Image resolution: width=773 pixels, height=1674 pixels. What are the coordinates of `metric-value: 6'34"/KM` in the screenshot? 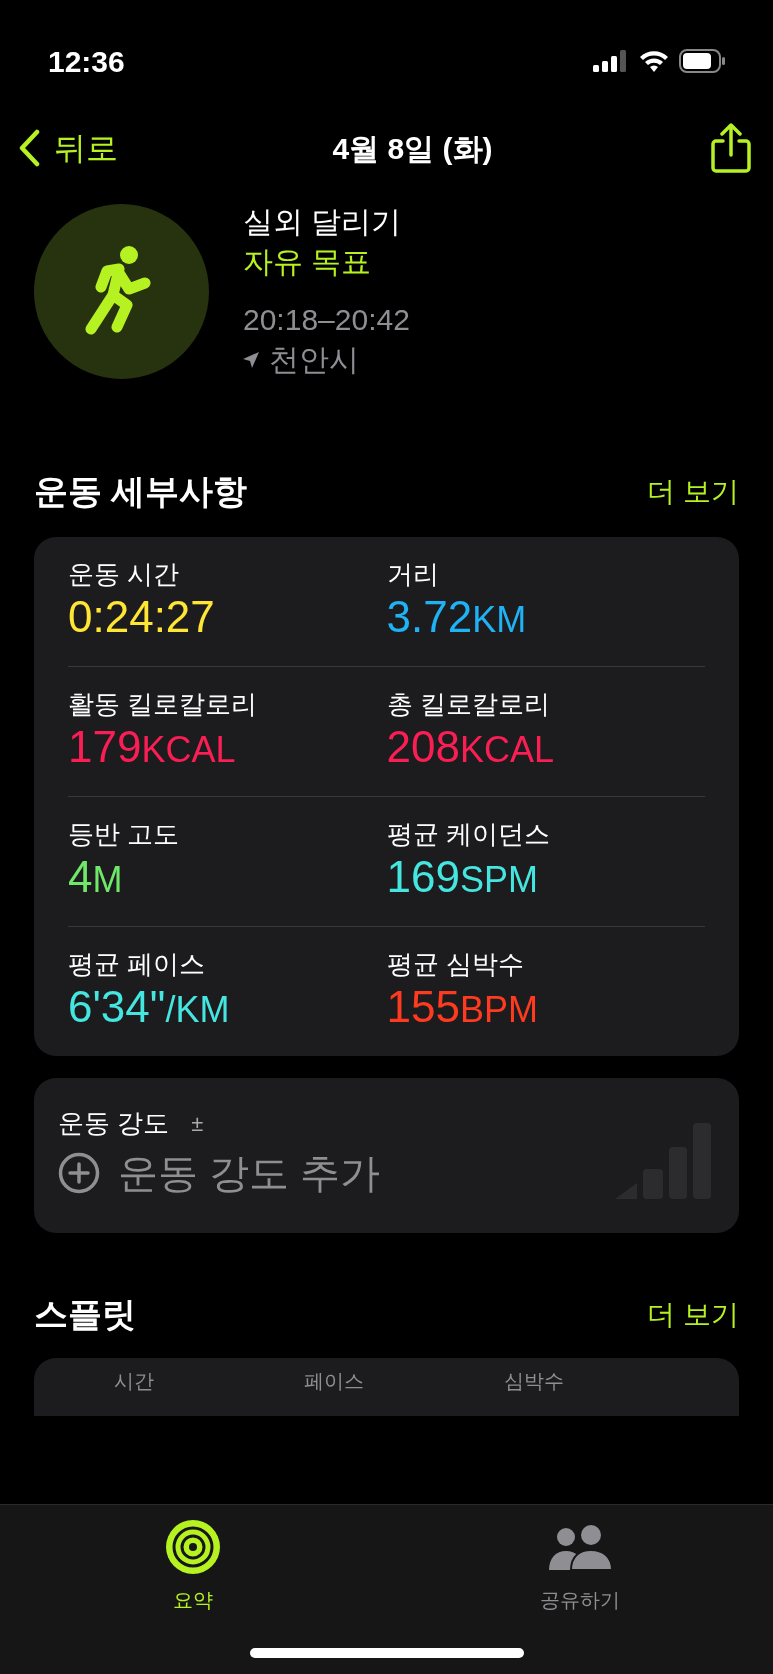 It's located at (149, 1007).